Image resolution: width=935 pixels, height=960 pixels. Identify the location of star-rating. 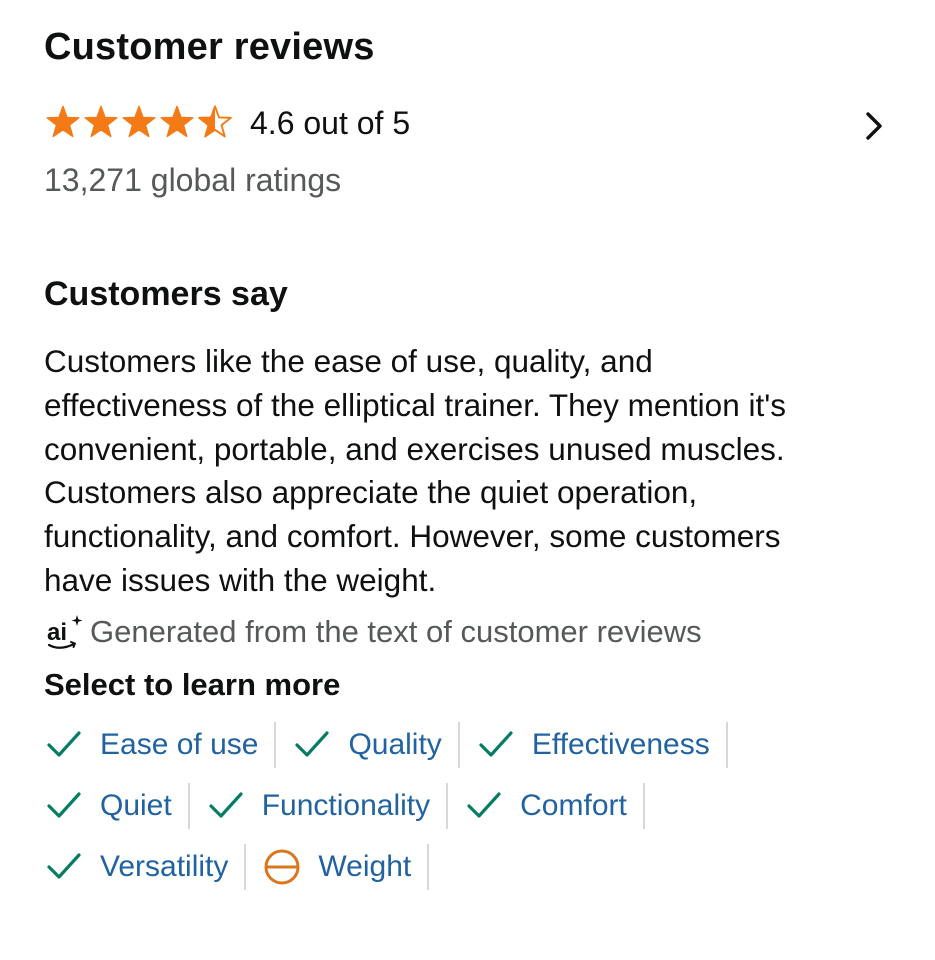
(139, 123).